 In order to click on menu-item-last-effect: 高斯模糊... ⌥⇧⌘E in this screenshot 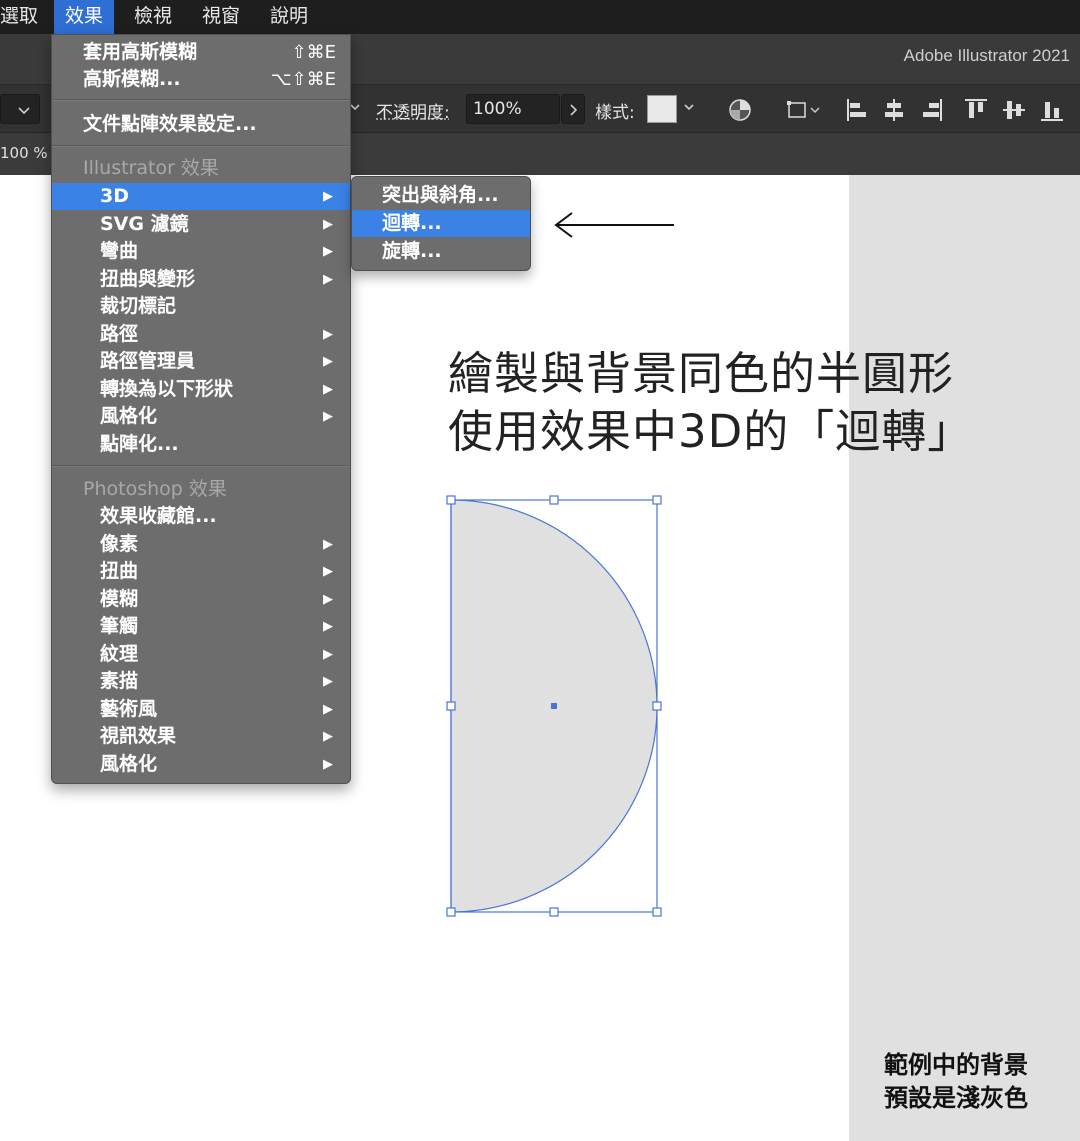, I will do `click(201, 79)`.